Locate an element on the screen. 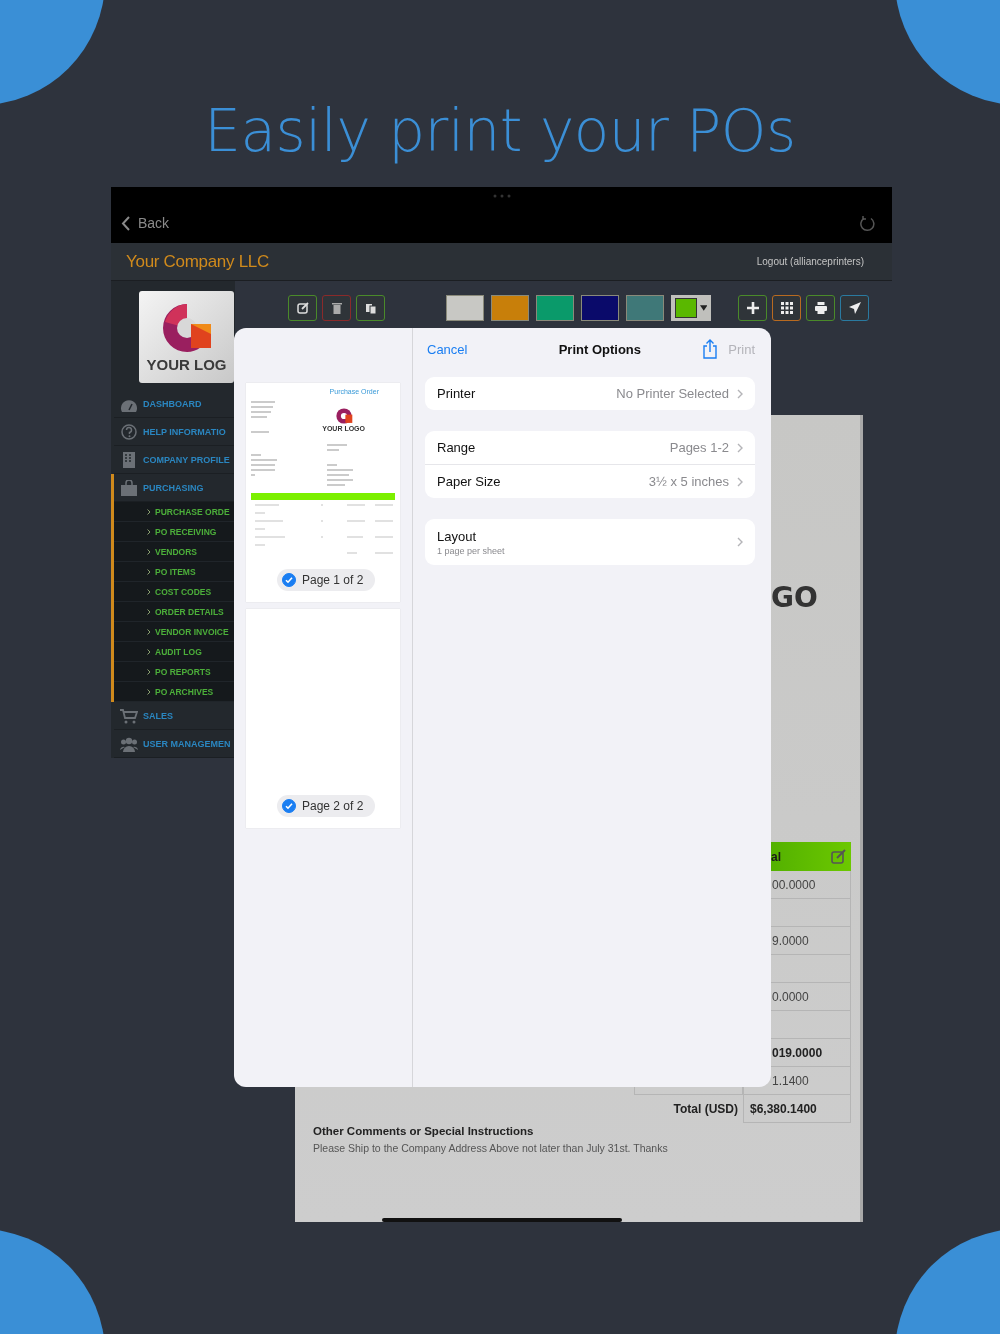 Image resolution: width=1000 pixels, height=1334 pixels. copy-icon is located at coordinates (370, 308).